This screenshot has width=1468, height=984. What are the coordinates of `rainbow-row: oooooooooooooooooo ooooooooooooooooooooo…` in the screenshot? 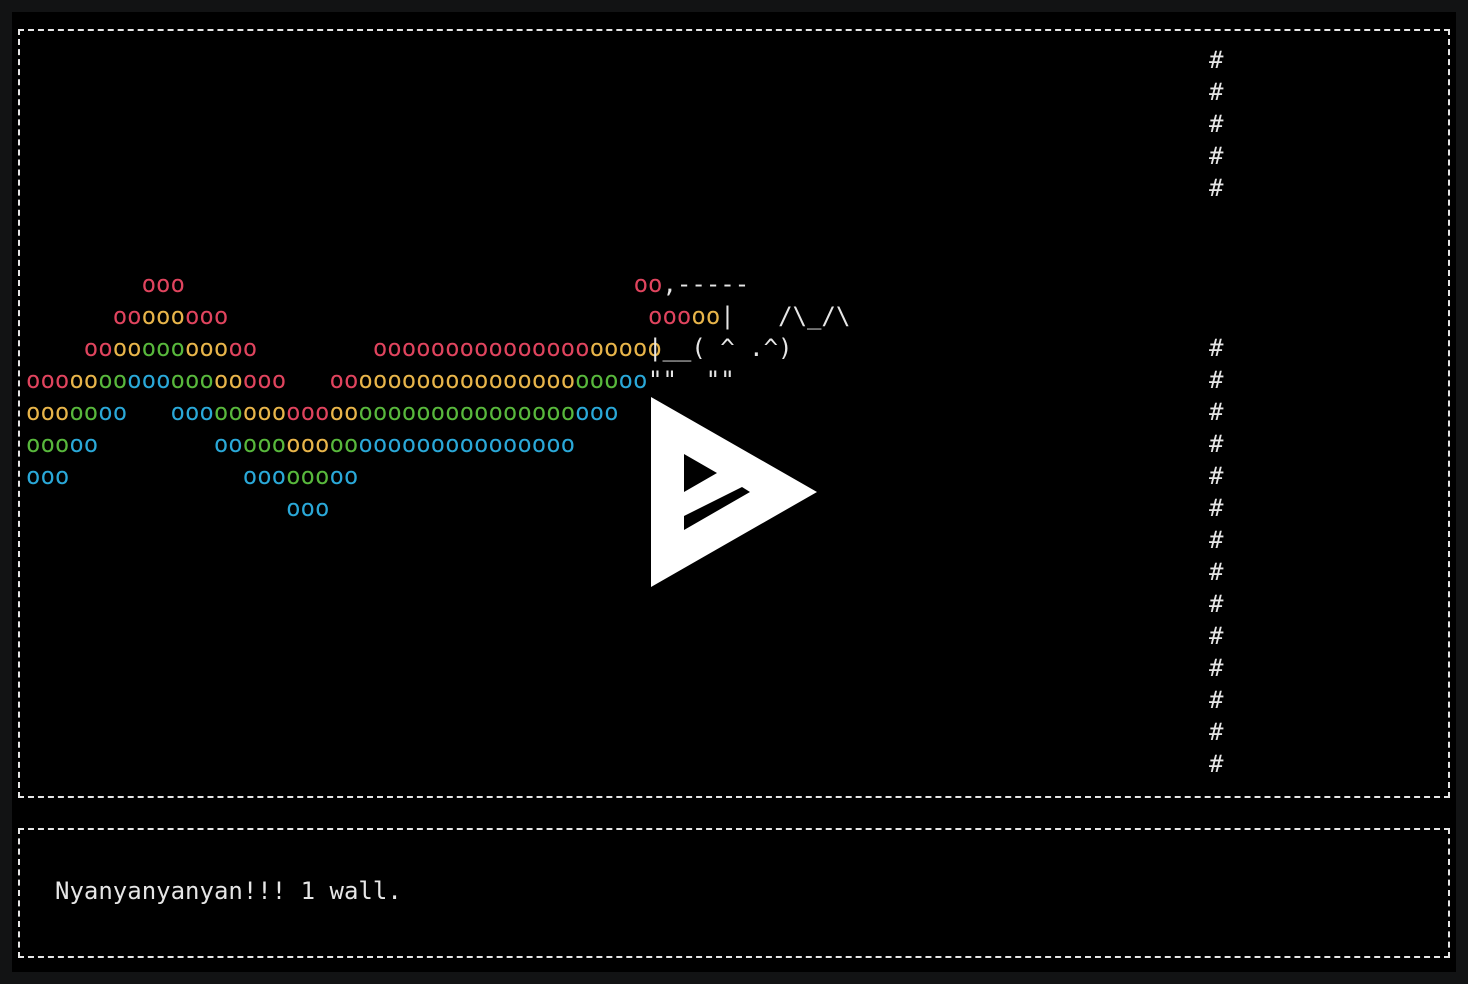 It's located at (344, 380).